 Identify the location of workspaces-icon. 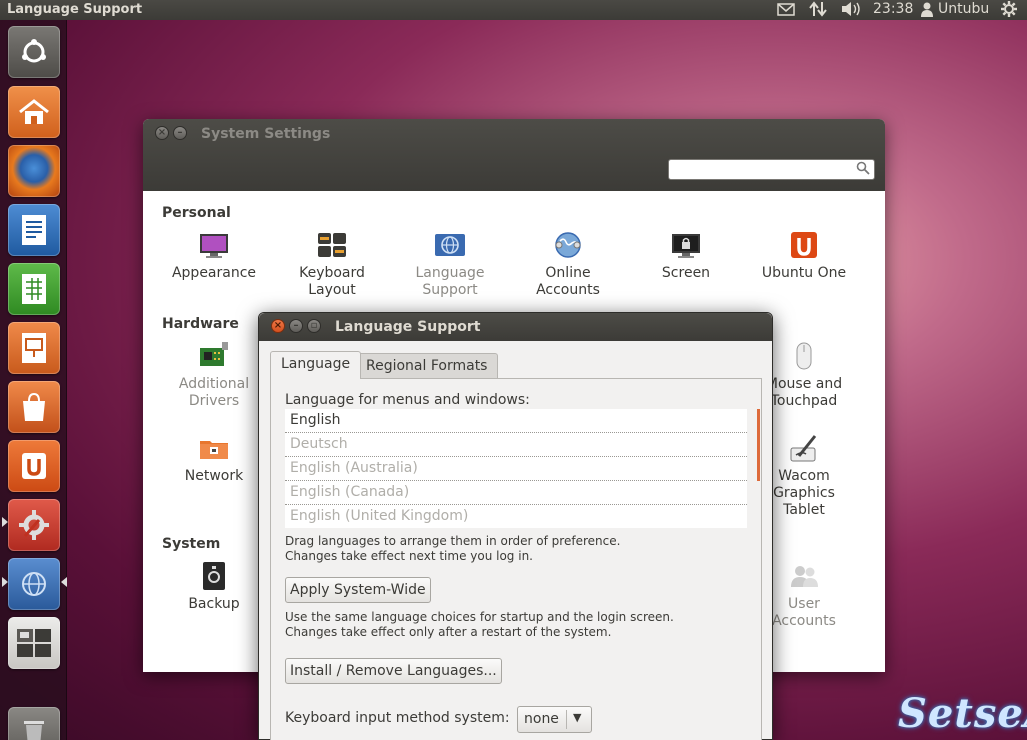
(34, 643).